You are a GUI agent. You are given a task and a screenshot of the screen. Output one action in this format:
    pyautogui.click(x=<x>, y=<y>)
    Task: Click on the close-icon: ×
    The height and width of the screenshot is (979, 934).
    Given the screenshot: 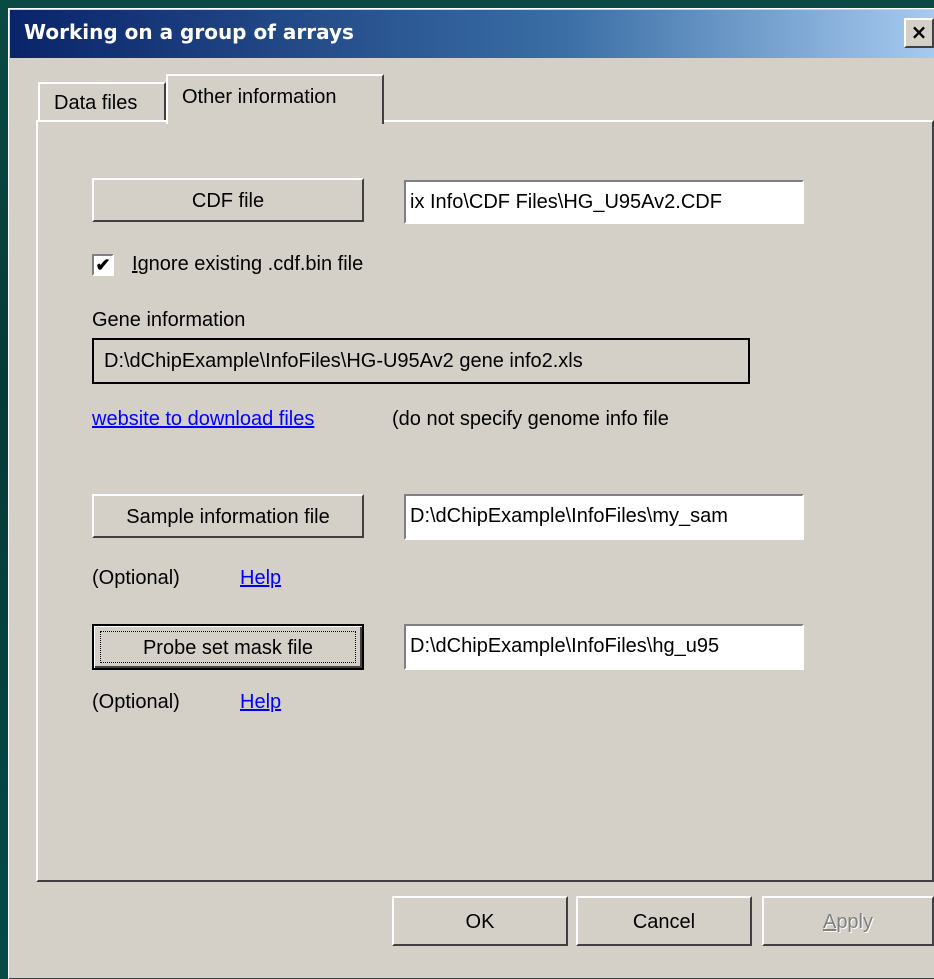 What is the action you would take?
    pyautogui.click(x=919, y=33)
    